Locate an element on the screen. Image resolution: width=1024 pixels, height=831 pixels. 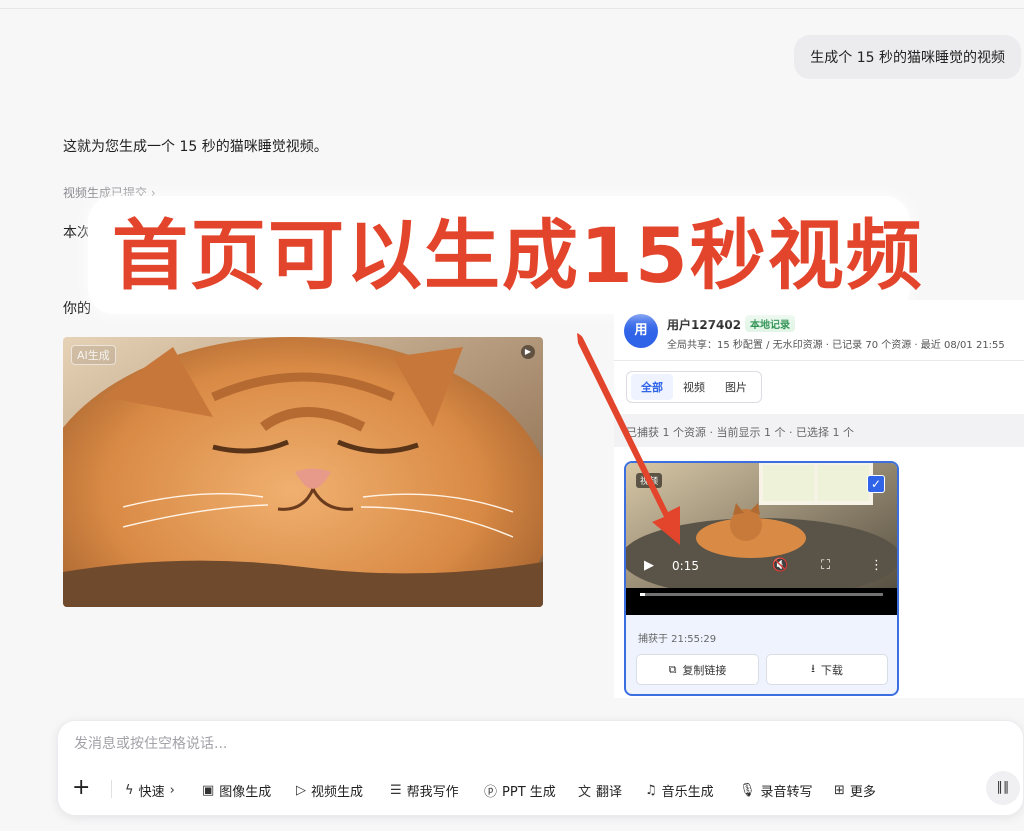
tool-translate-label: 翻译 is located at coordinates (609, 792).